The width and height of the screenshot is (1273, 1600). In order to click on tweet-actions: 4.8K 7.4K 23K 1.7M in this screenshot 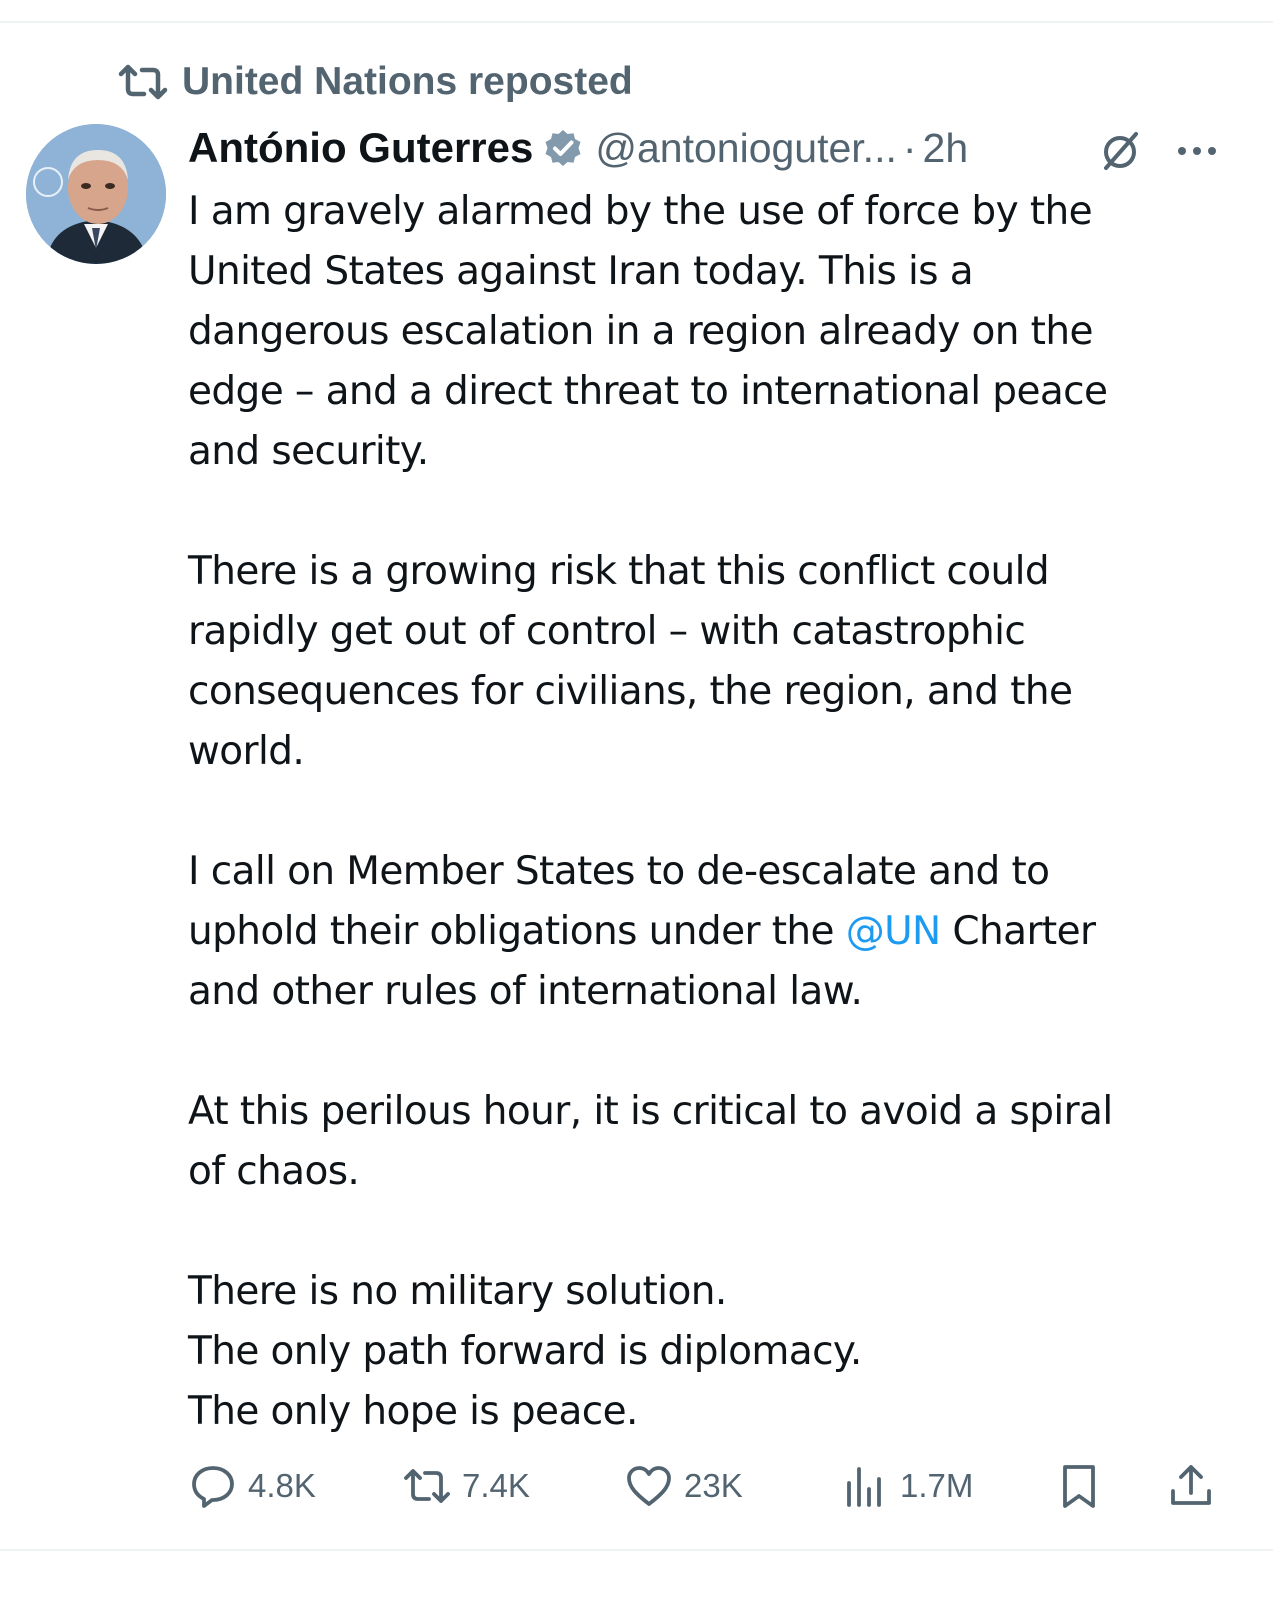, I will do `click(708, 1486)`.